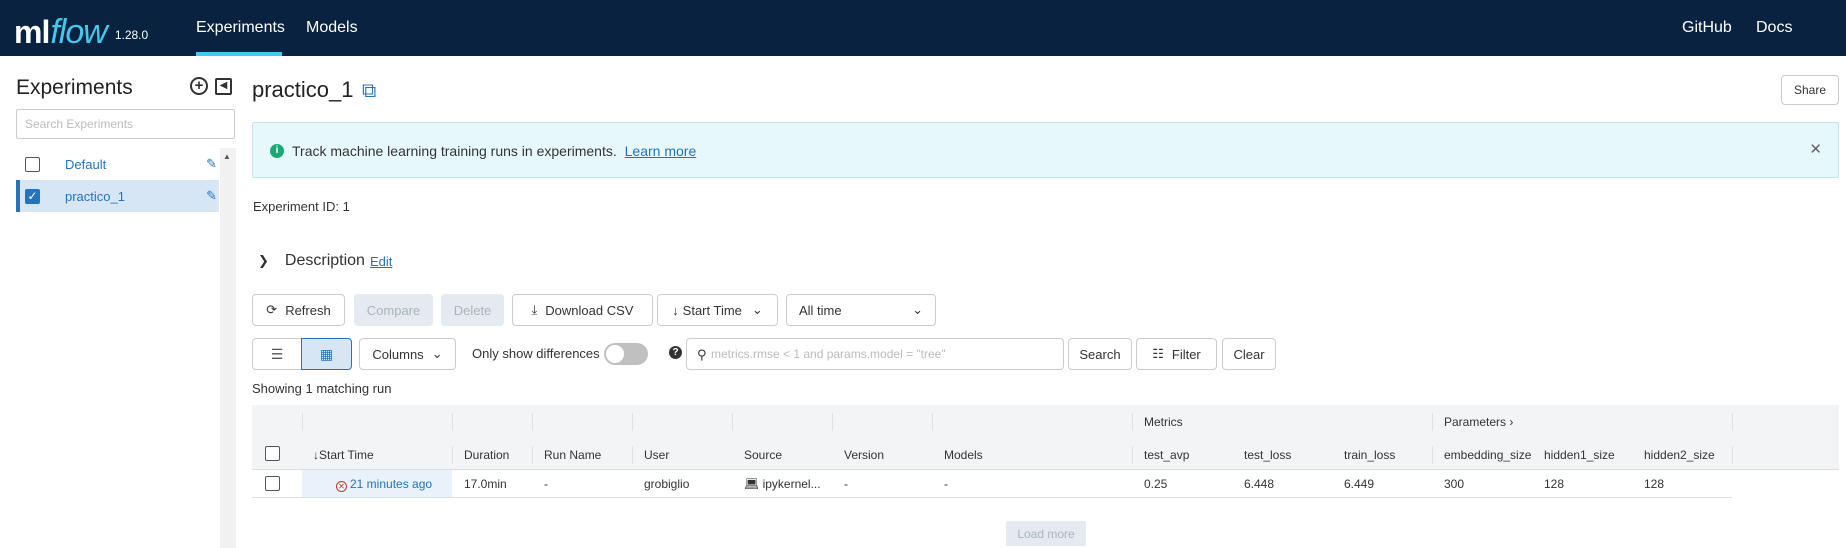 This screenshot has width=1846, height=548. I want to click on list-view-toggle: ☰, so click(277, 354).